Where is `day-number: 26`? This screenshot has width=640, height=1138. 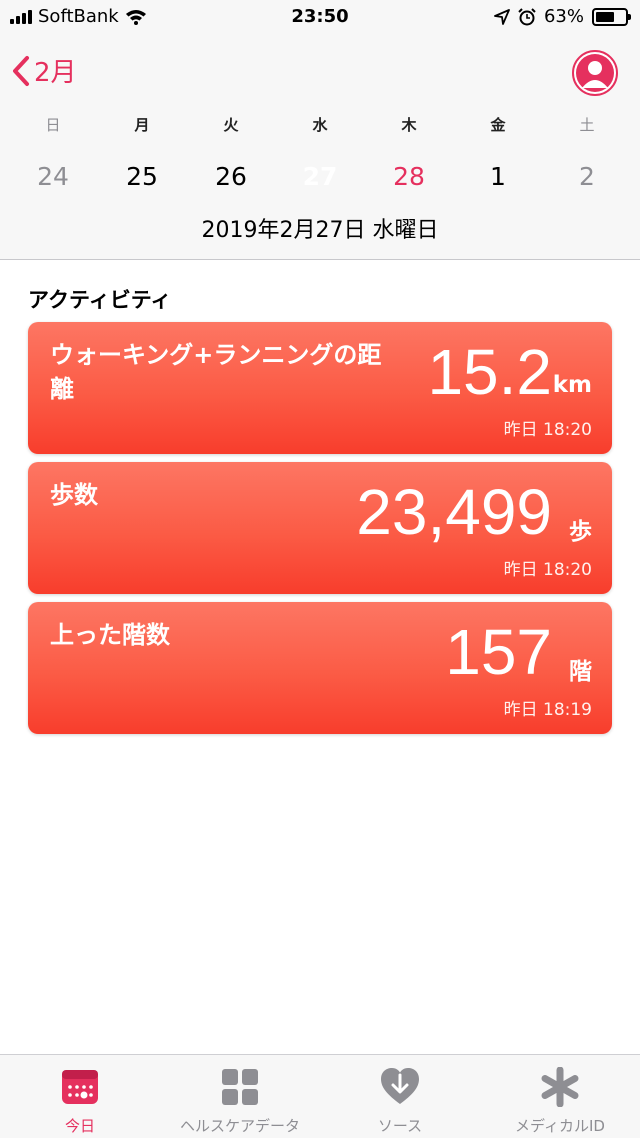 day-number: 26 is located at coordinates (231, 176).